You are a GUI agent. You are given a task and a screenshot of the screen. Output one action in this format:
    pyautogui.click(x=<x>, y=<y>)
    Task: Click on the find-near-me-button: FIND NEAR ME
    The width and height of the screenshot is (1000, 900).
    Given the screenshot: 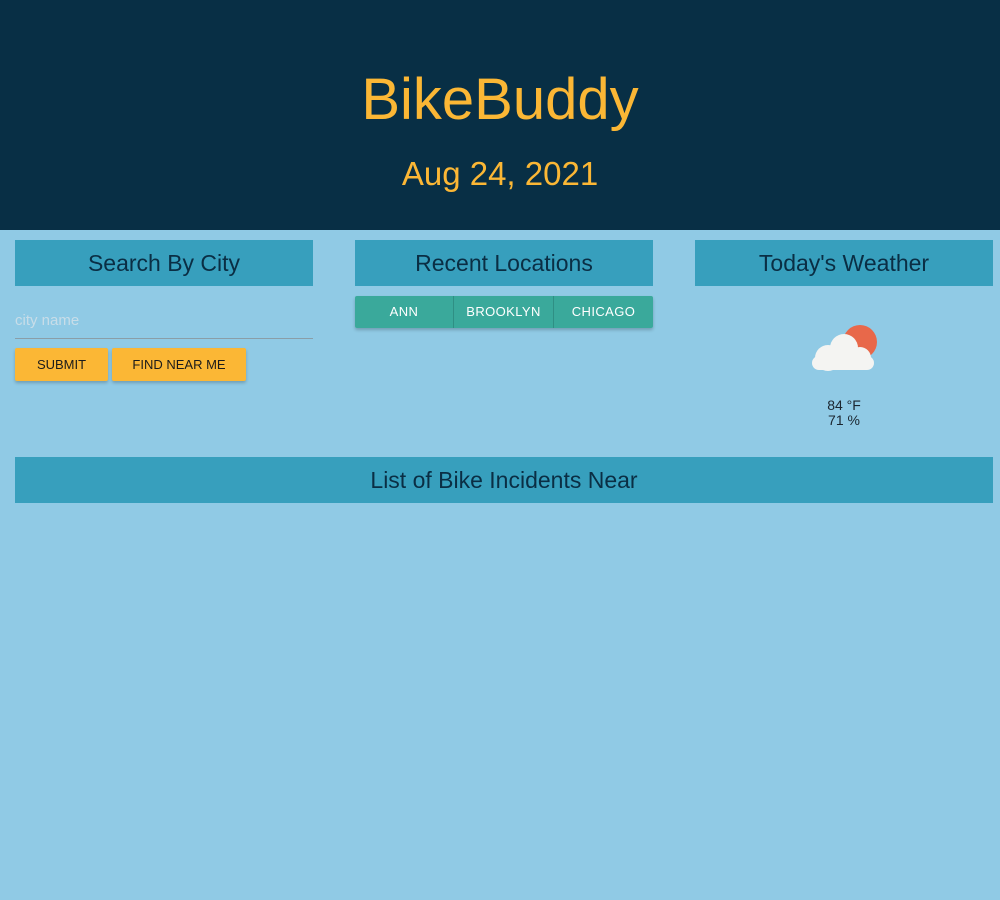 What is the action you would take?
    pyautogui.click(x=179, y=364)
    